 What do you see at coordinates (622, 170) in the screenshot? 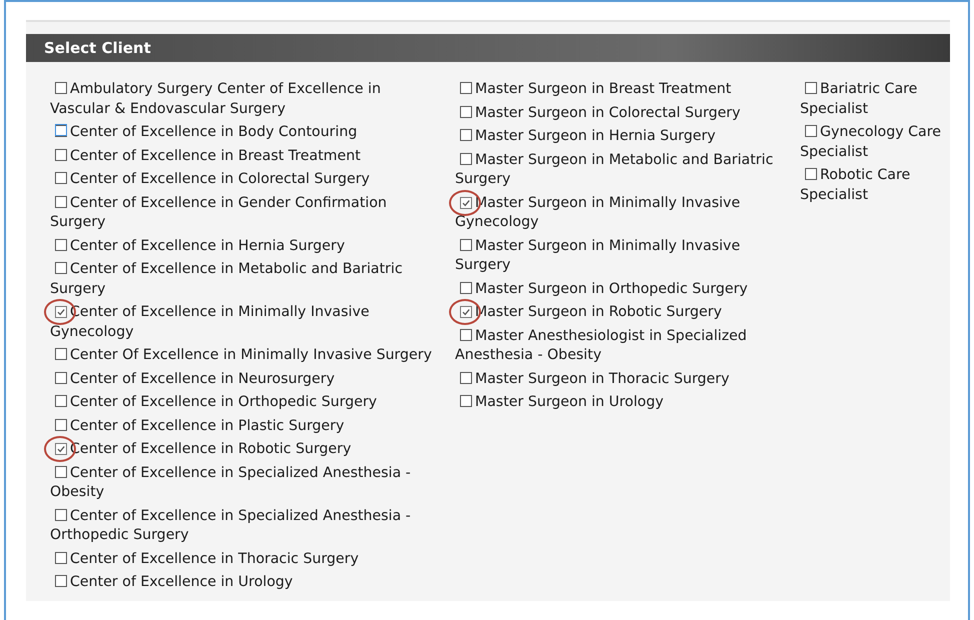
I see `checkbox-option: Master Surgeon in Metabolic and Bariatric Surgery` at bounding box center [622, 170].